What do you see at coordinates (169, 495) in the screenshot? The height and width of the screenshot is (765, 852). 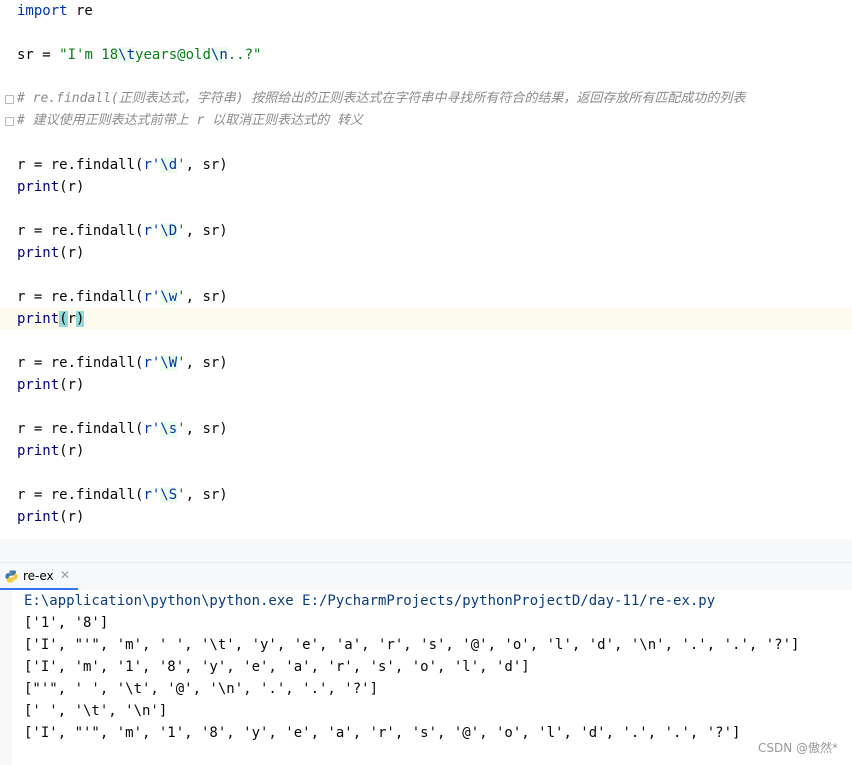 I see `regex-pattern: \S` at bounding box center [169, 495].